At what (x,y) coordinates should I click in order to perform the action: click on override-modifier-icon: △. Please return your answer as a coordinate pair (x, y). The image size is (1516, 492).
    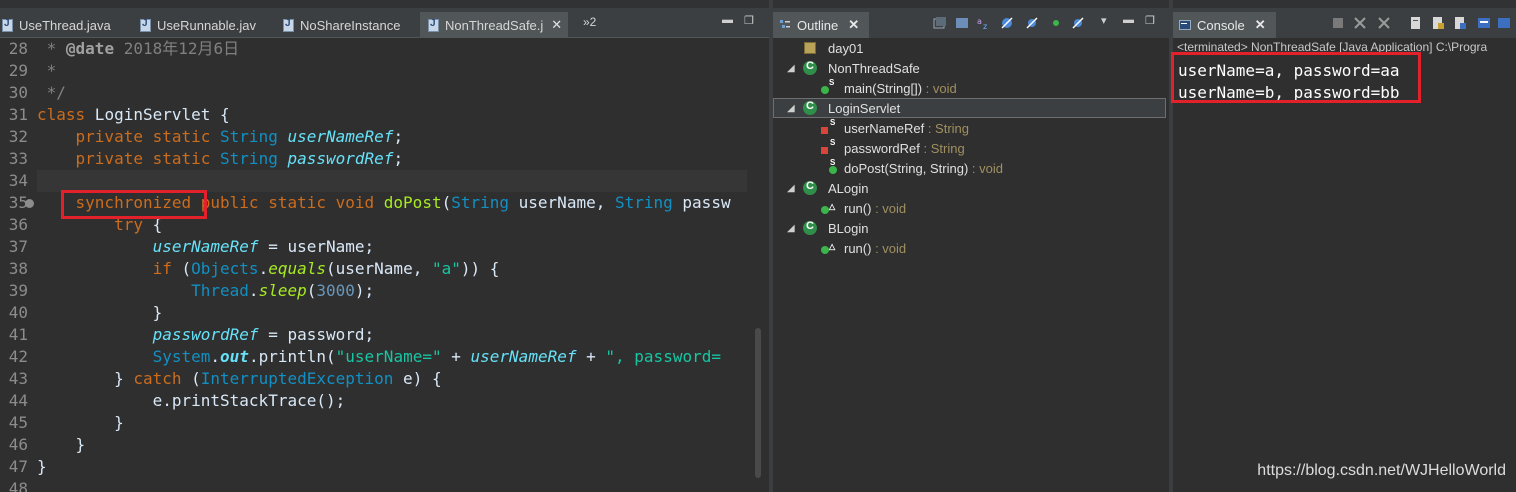
    Looking at the image, I should click on (832, 246).